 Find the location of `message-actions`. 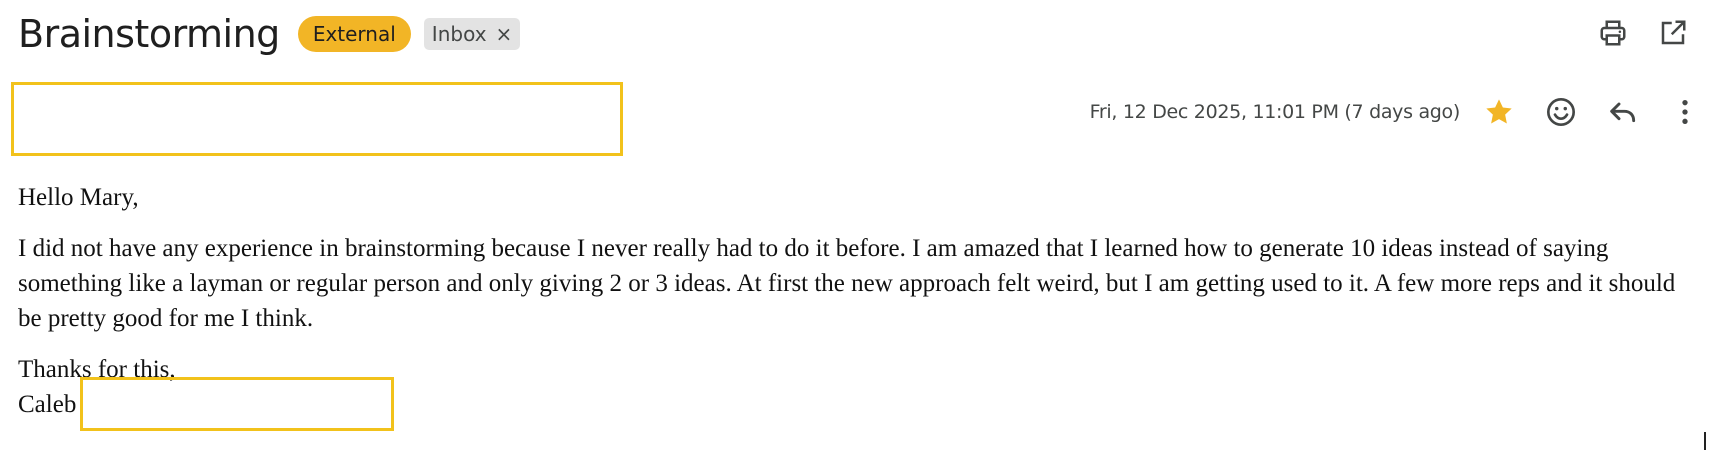

message-actions is located at coordinates (1592, 112).